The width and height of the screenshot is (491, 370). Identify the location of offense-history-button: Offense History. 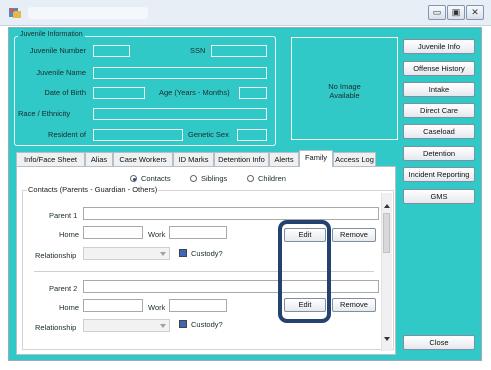
(439, 68).